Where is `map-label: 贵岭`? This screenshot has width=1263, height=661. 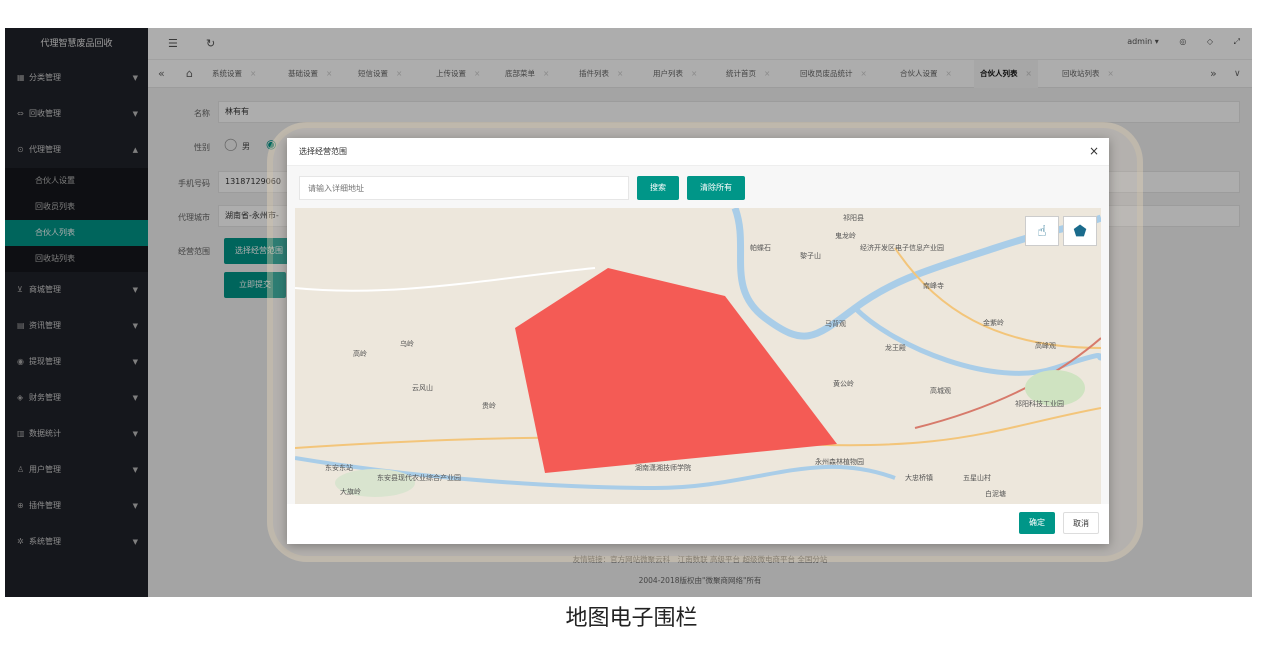
map-label: 贵岭 is located at coordinates (489, 405).